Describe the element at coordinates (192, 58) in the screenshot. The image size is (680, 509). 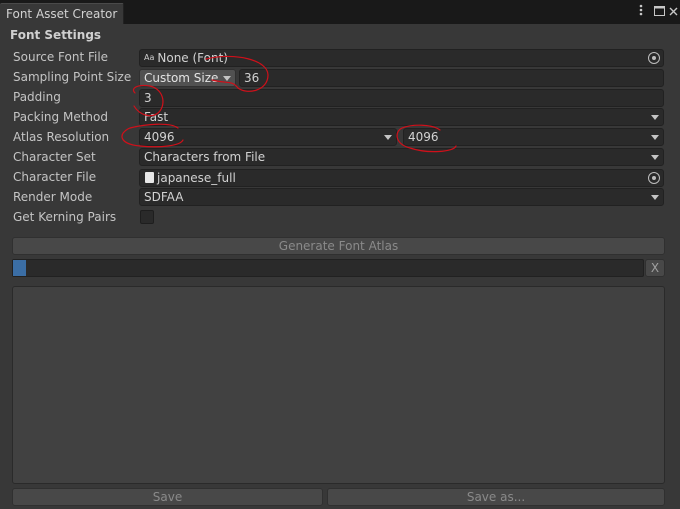
I see `source-font-value: None (Font)` at that location.